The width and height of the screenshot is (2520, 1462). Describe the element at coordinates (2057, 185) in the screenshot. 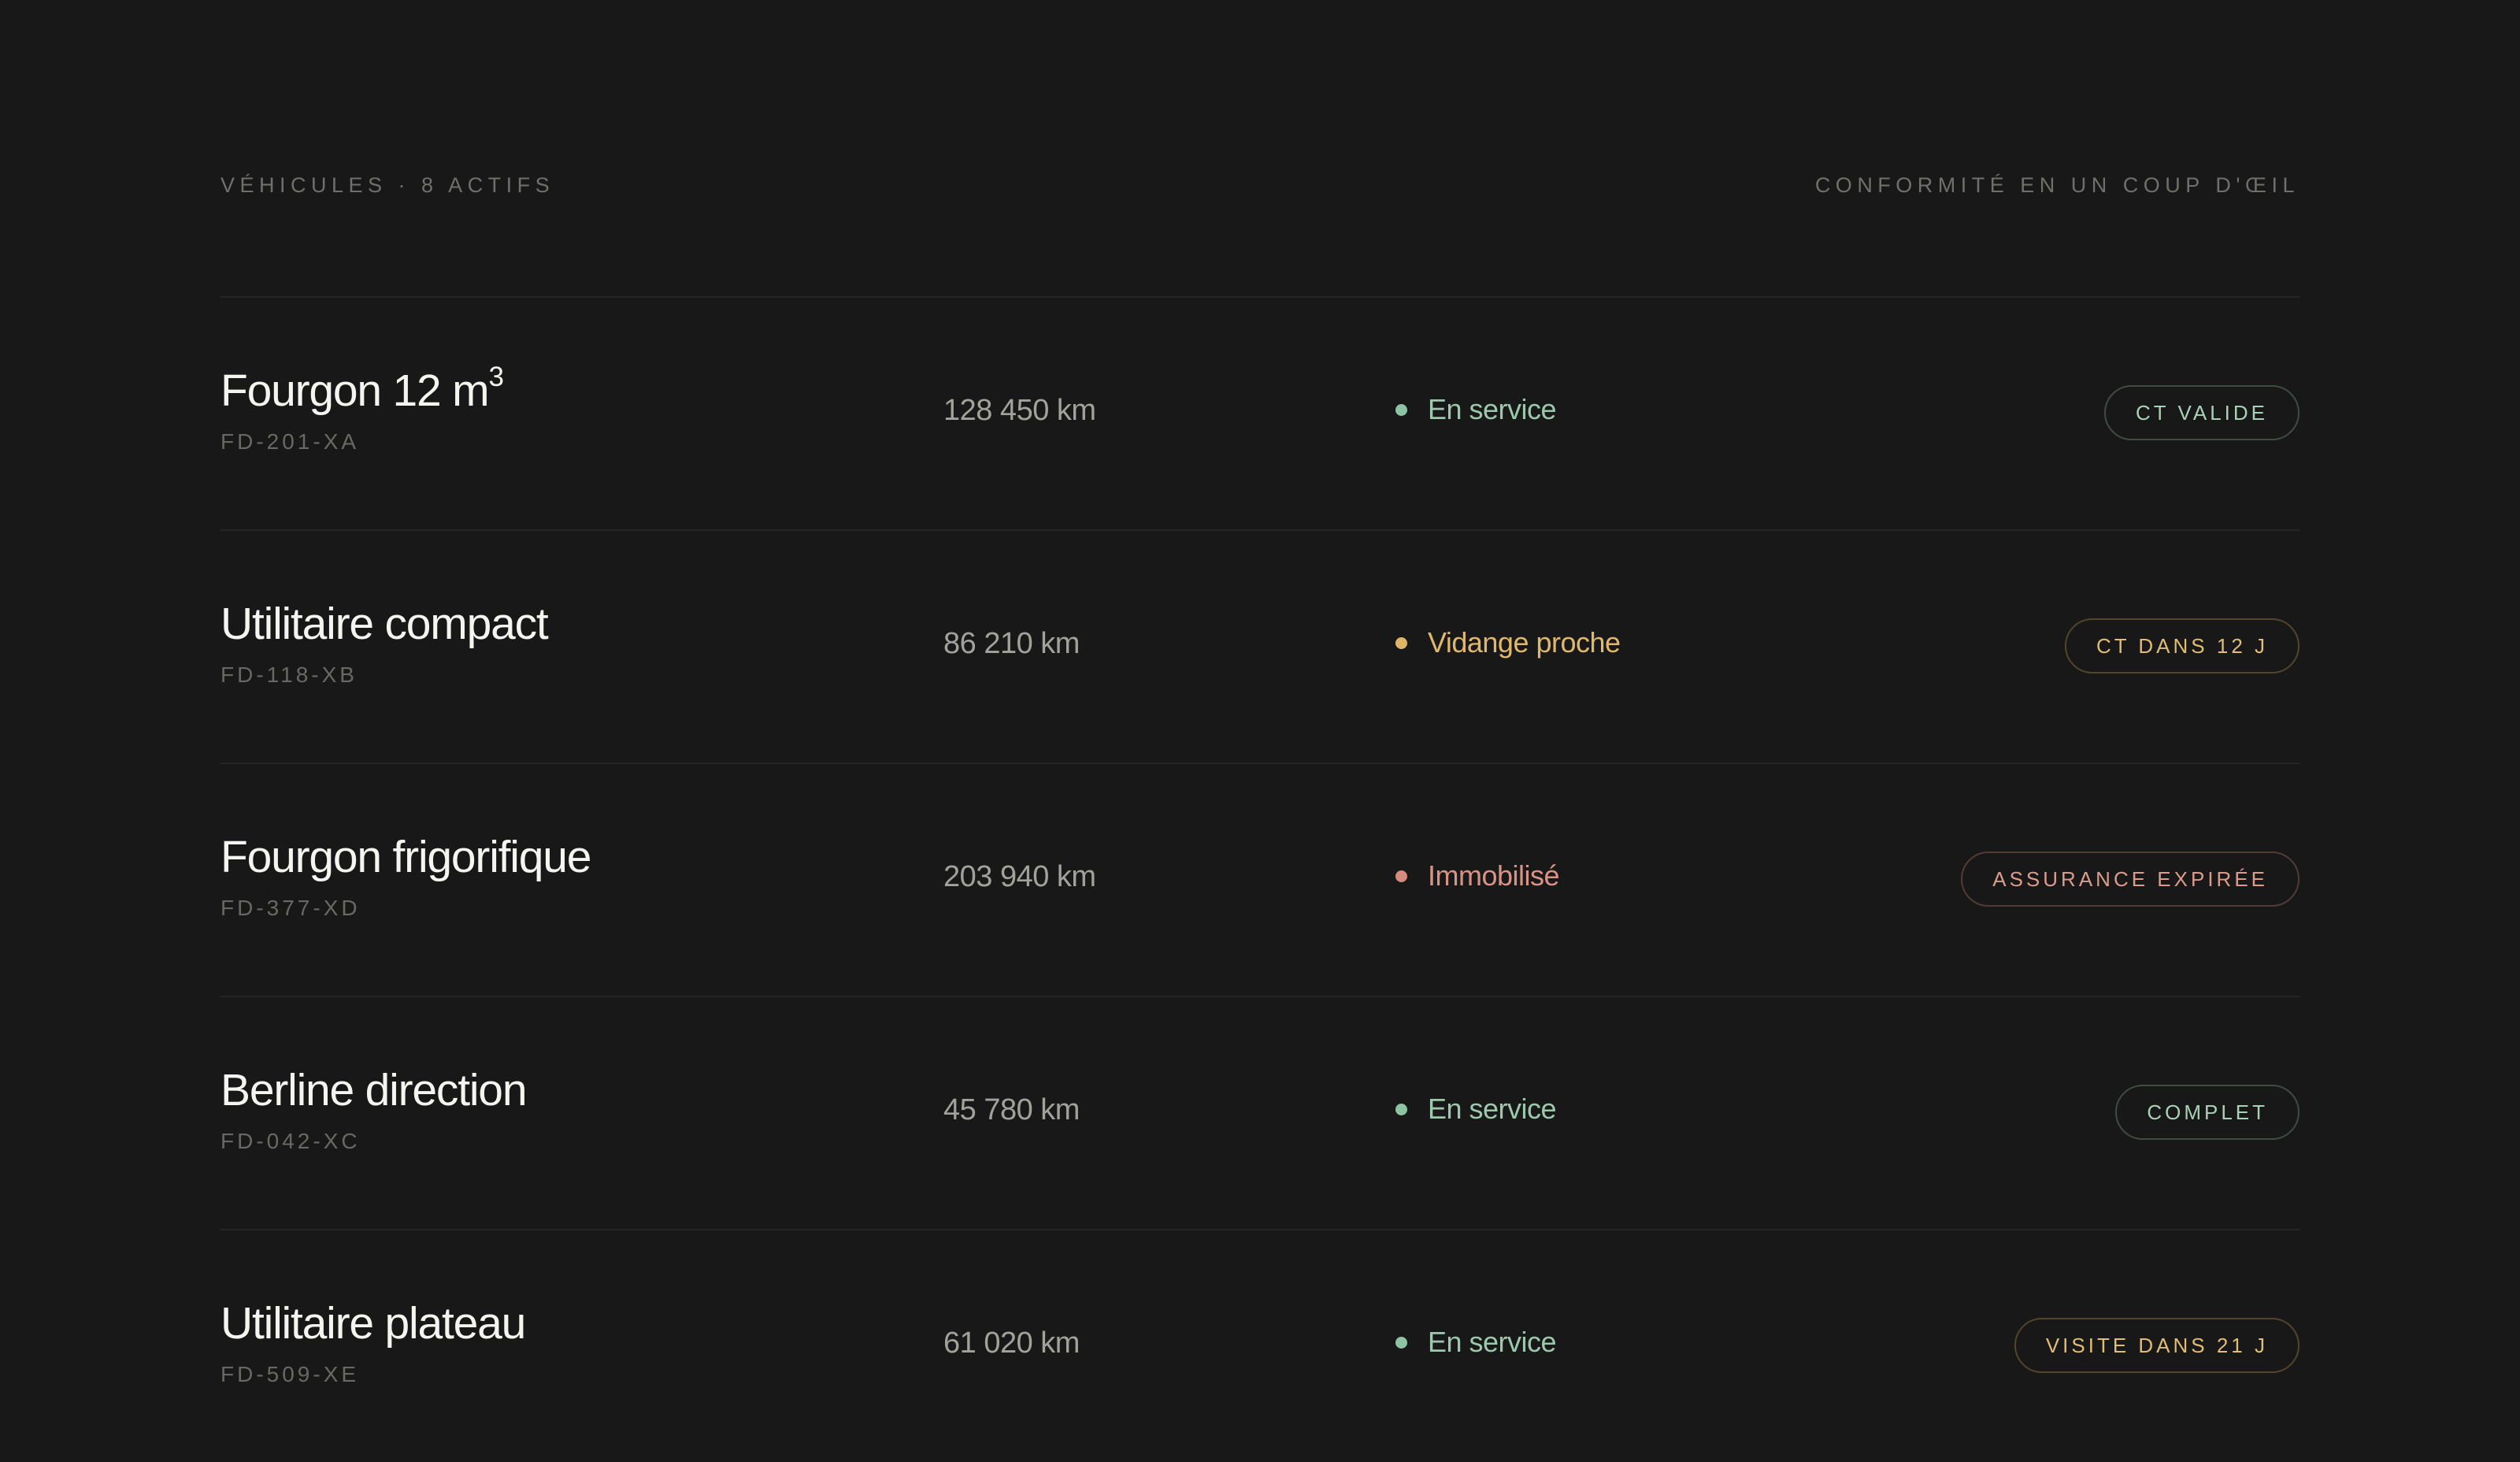

I see `compliance-overview-label: Conformité en un coup d'œil` at that location.